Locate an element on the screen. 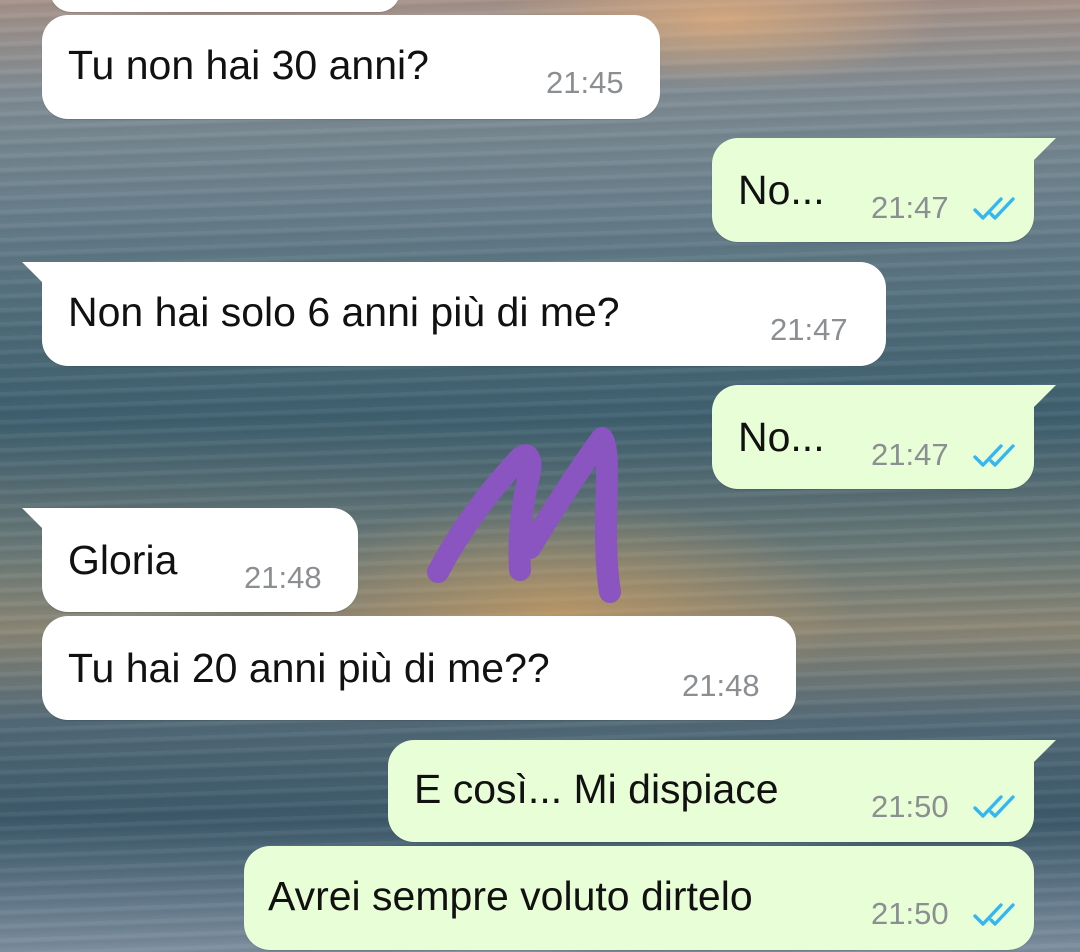 This screenshot has height=952, width=1080. message-bubble-outgoing: E così... Mi dispiace 21:50 is located at coordinates (722, 791).